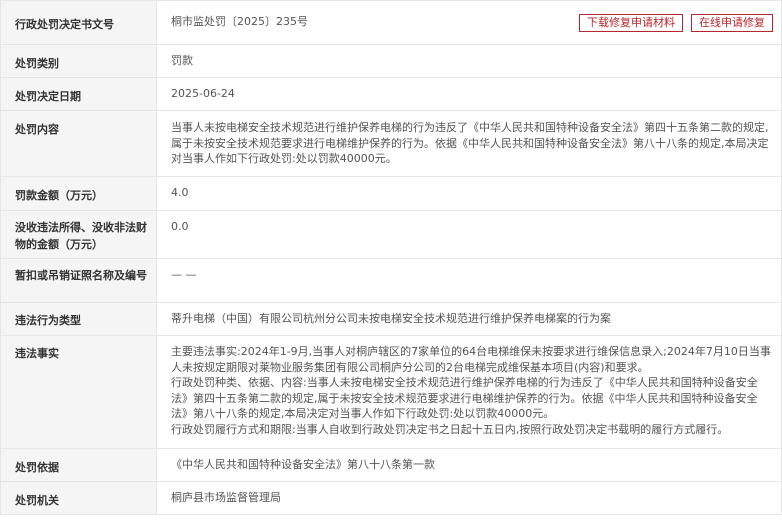 This screenshot has height=521, width=782. Describe the element at coordinates (78, 465) in the screenshot. I see `basis-label: 处罚依据` at that location.